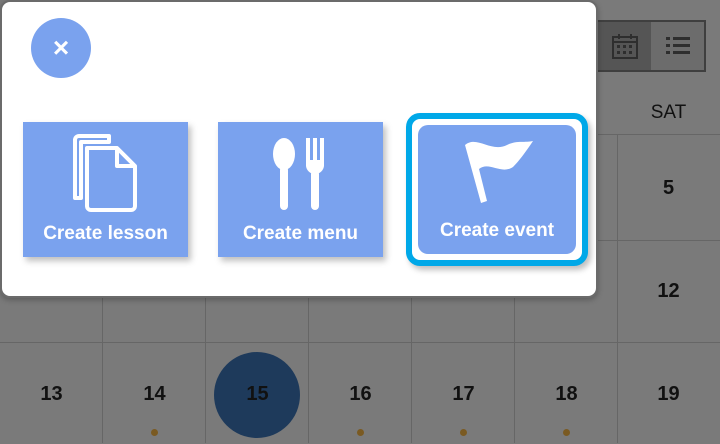 The height and width of the screenshot is (444, 720). I want to click on calendar-day: 19, so click(668, 394).